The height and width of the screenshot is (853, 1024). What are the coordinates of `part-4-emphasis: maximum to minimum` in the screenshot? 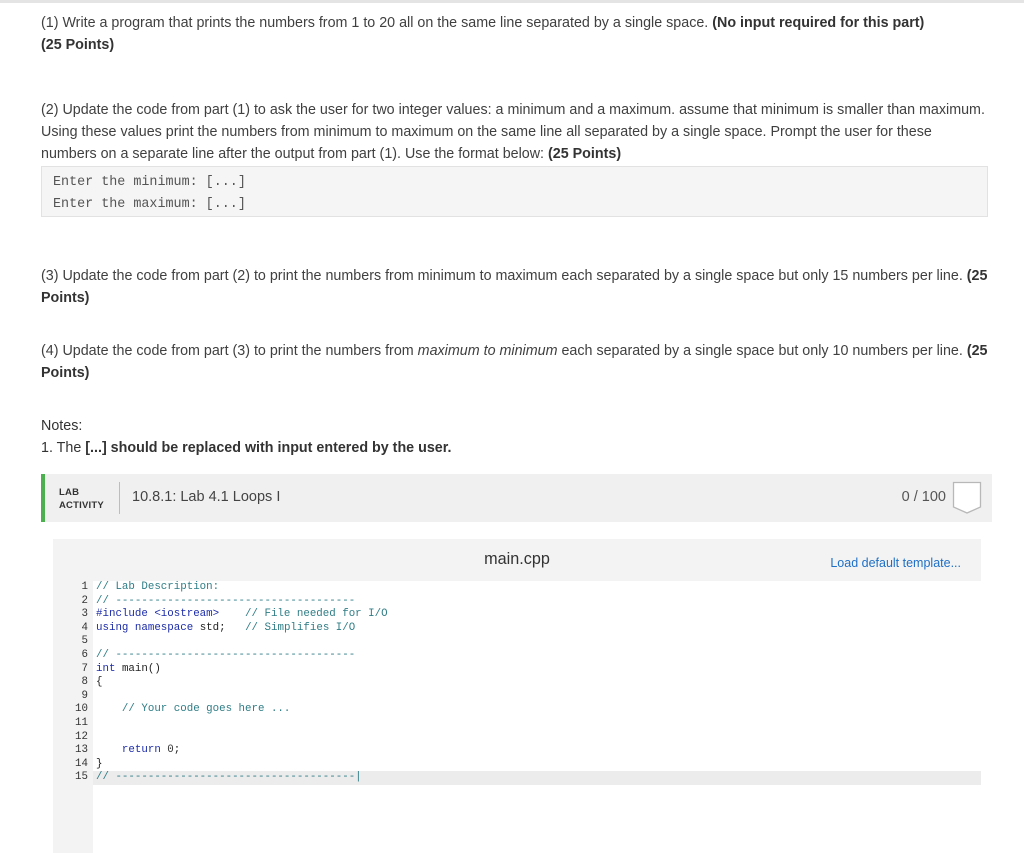 It's located at (487, 351).